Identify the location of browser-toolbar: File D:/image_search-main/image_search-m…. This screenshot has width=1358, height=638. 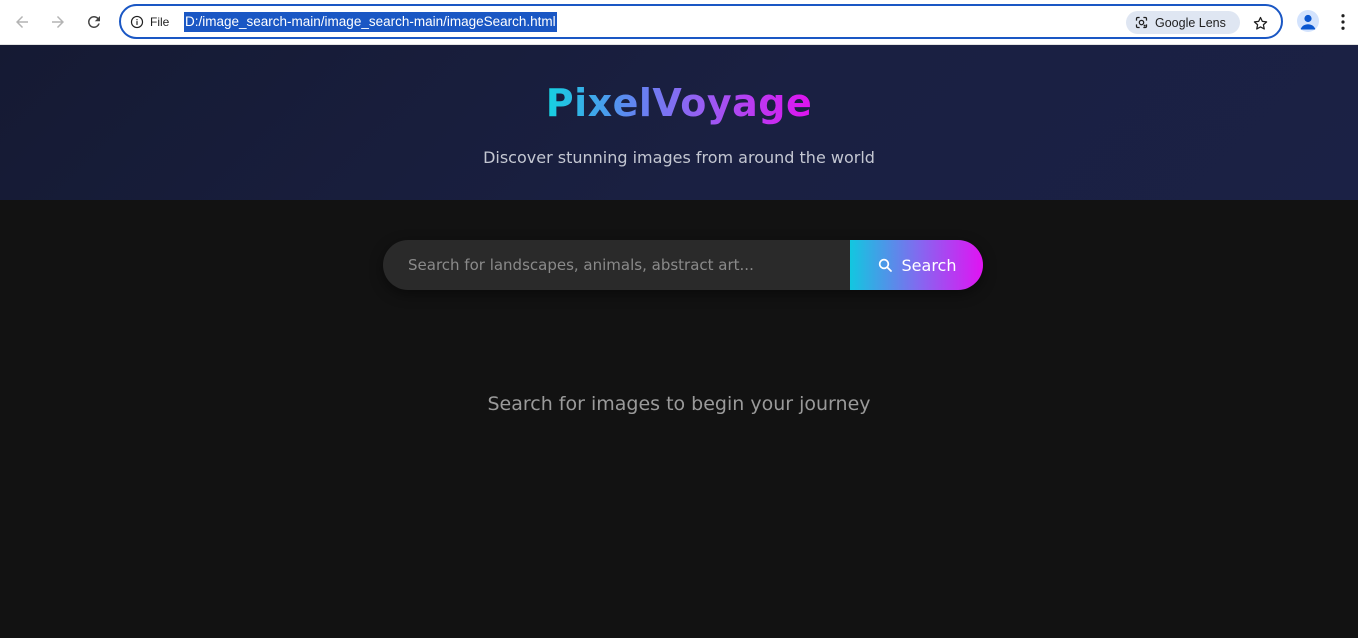
(679, 22).